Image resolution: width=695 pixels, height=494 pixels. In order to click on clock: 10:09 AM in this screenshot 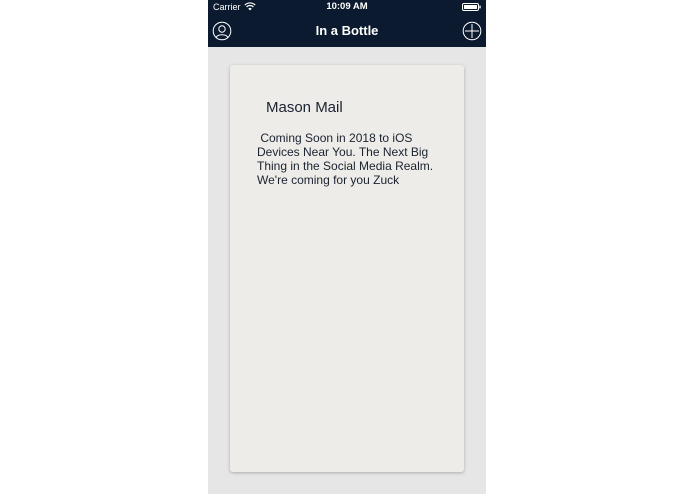, I will do `click(347, 6)`.